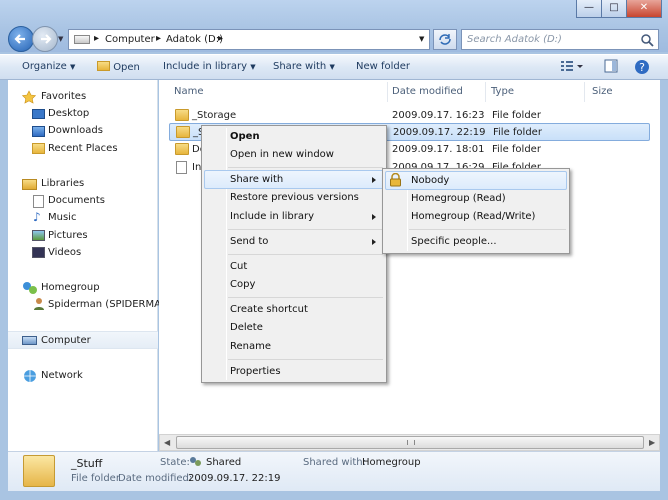 The image size is (668, 500). I want to click on file-icon, so click(181, 167).